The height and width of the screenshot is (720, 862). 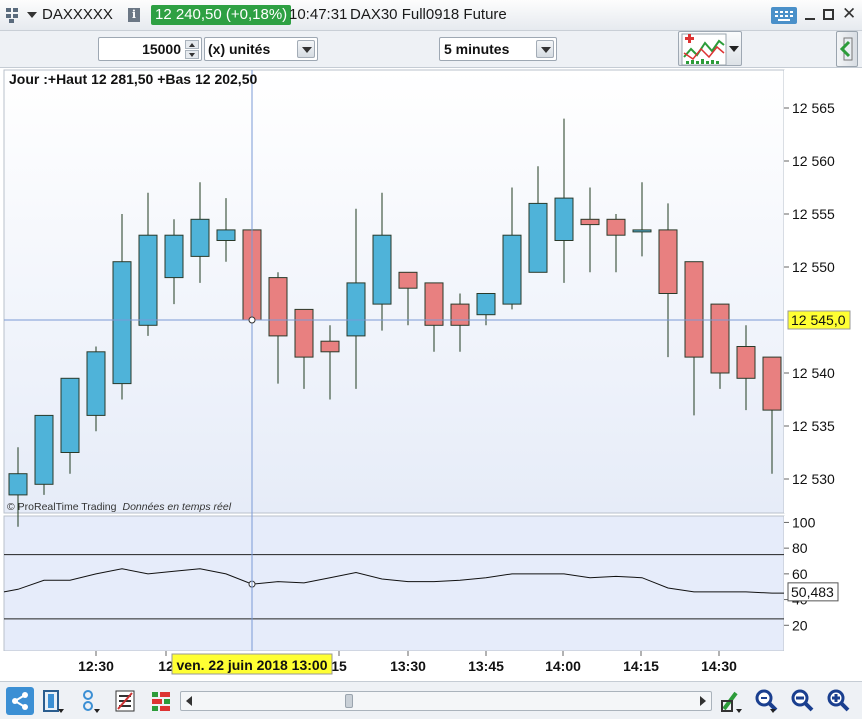 I want to click on price-tick-label: 12 555, so click(x=813, y=214).